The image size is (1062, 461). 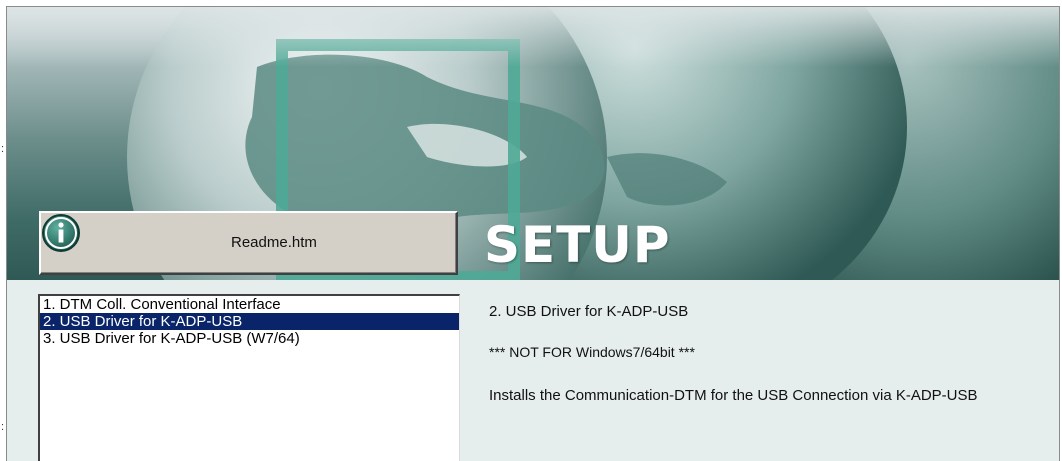 What do you see at coordinates (249, 338) in the screenshot?
I see `list-item: 3. USB Driver for K-ADP-USB (W7/64)` at bounding box center [249, 338].